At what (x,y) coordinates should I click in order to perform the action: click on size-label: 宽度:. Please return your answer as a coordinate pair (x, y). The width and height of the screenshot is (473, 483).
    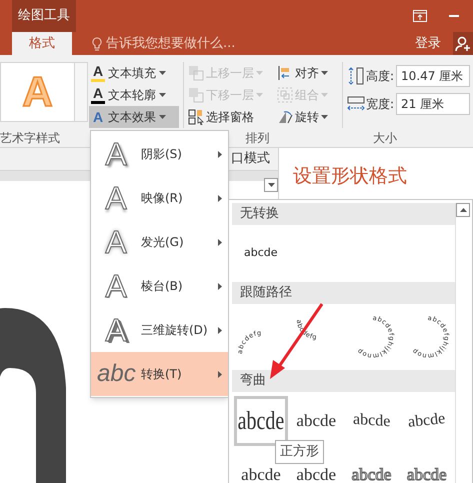
    Looking at the image, I should click on (380, 104).